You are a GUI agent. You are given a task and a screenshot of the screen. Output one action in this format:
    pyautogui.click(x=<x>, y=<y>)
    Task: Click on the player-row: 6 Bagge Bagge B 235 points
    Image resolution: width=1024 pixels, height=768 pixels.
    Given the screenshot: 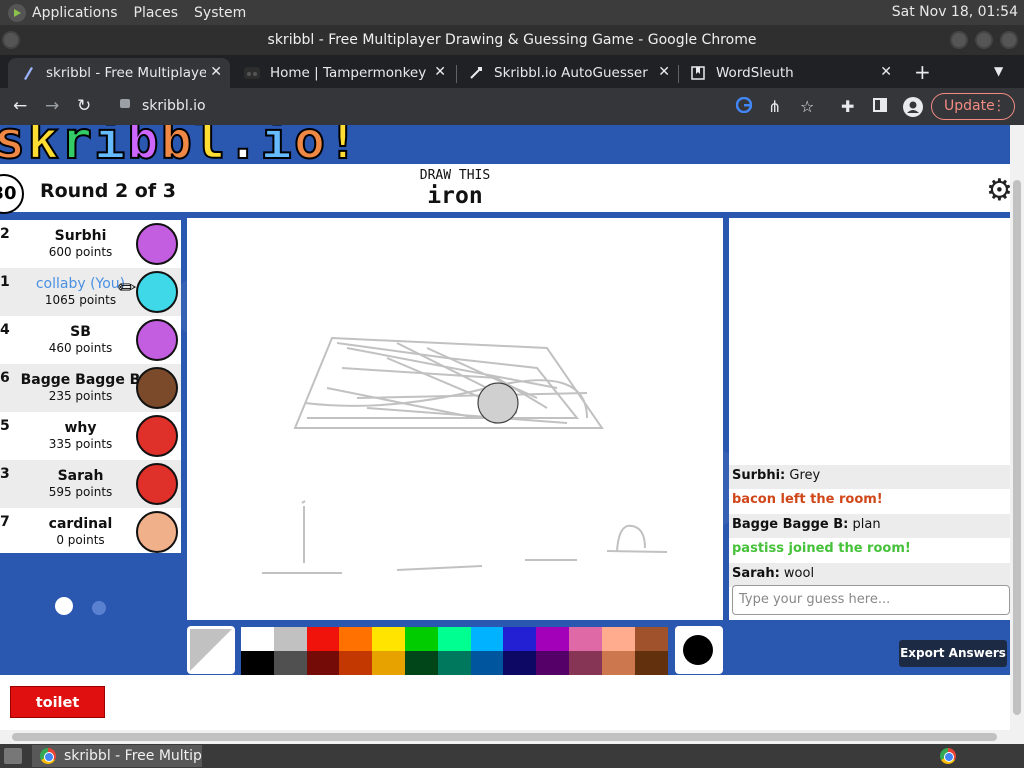 What is the action you would take?
    pyautogui.click(x=90, y=388)
    